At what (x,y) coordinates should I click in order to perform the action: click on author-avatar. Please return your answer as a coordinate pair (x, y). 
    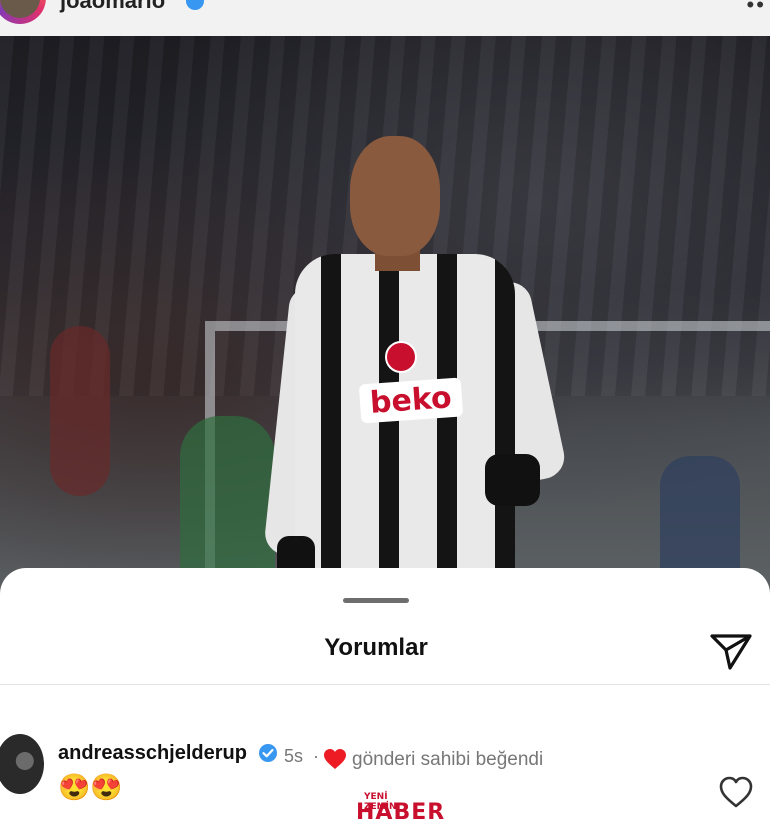
    Looking at the image, I should click on (23, 12).